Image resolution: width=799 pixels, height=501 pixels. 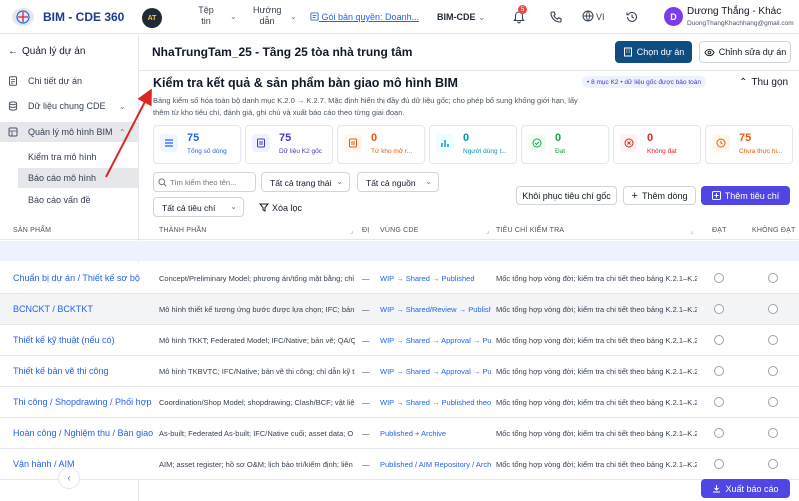 What do you see at coordinates (644, 82) in the screenshot?
I see `status-badge: • 8 mục K2 • dữ liệu gốc được bảo toàn` at bounding box center [644, 82].